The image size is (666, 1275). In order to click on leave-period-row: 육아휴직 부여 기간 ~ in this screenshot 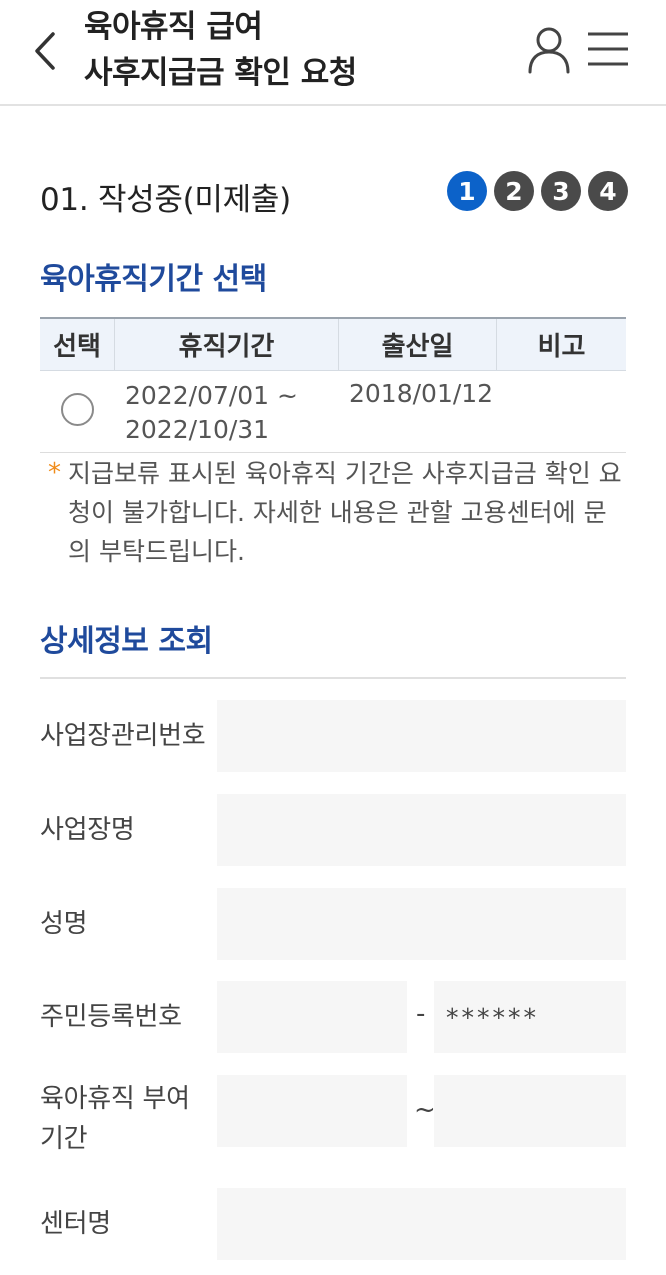, I will do `click(333, 1121)`.